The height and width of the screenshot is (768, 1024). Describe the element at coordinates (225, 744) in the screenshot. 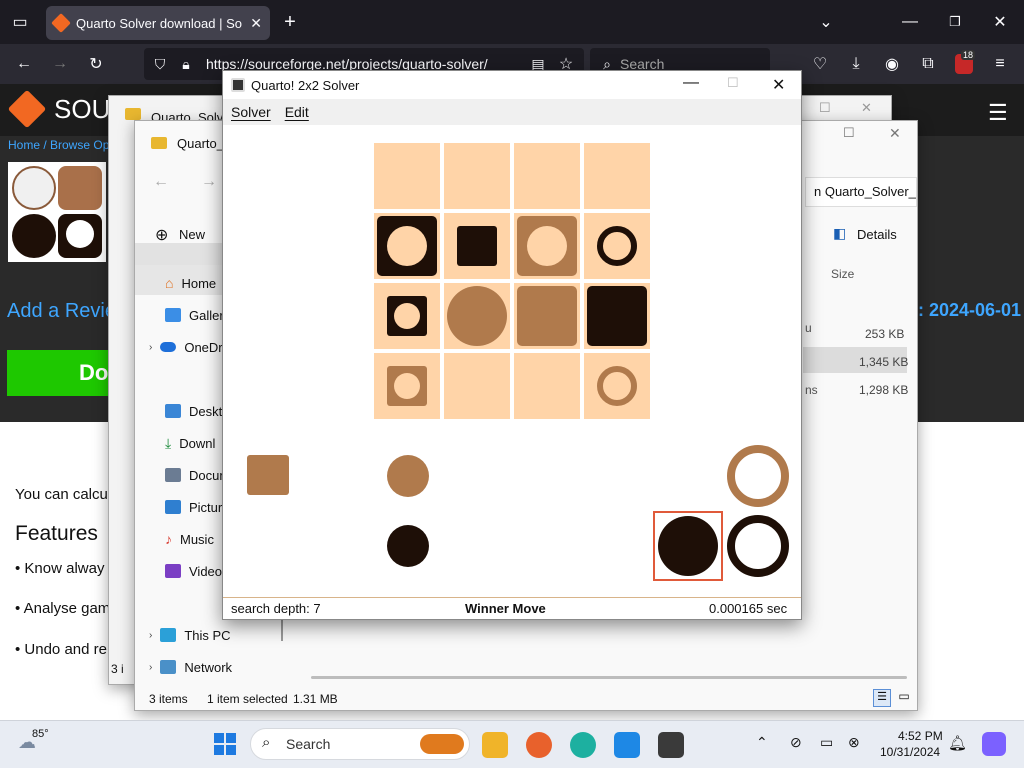

I see `start-icon` at that location.